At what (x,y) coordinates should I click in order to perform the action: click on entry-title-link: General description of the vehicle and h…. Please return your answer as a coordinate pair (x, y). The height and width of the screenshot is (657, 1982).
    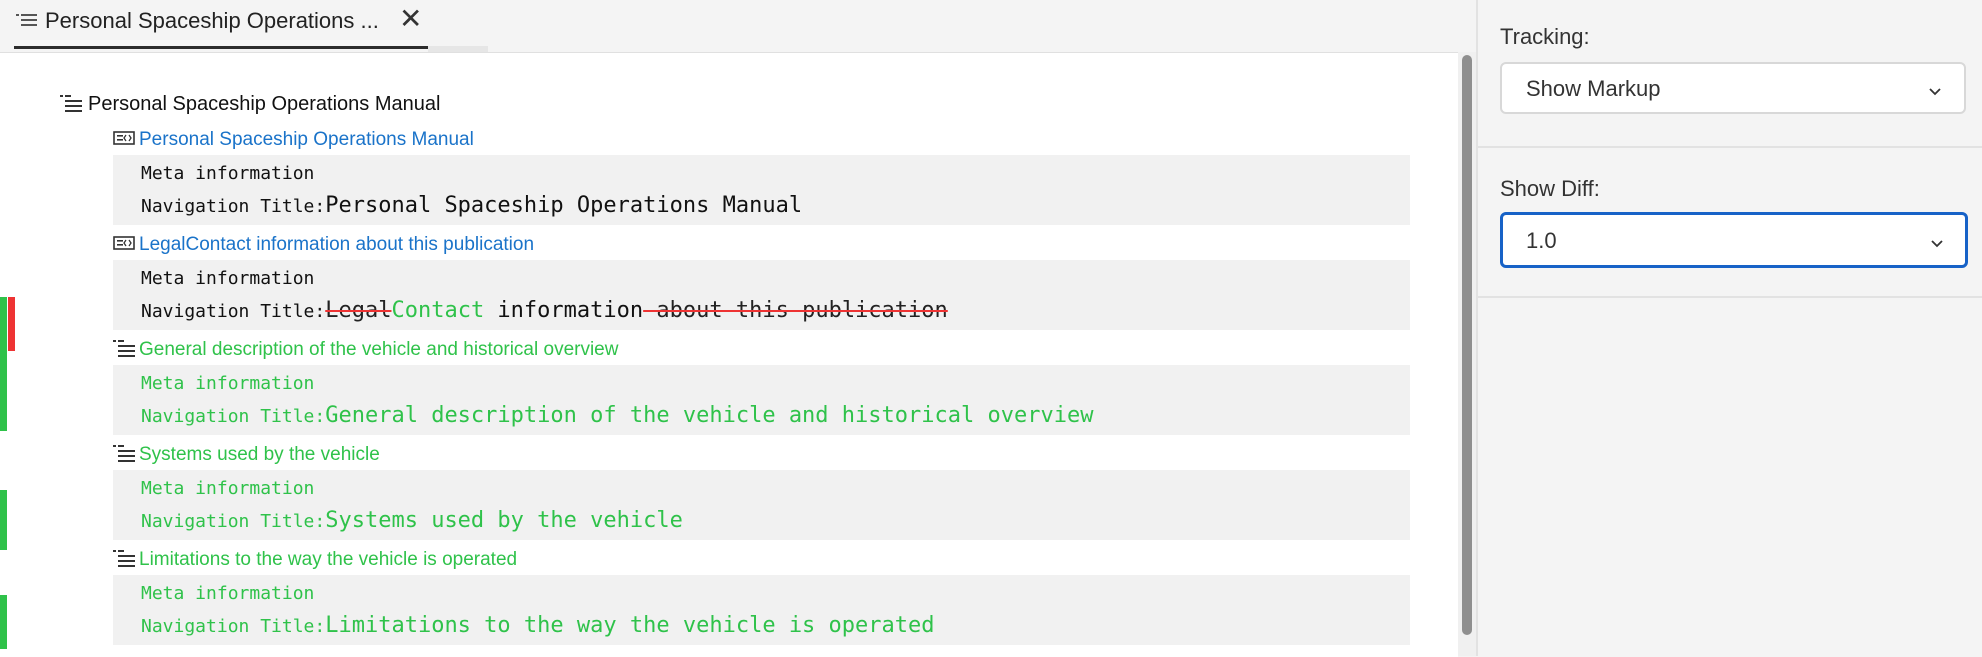
    Looking at the image, I should click on (378, 350).